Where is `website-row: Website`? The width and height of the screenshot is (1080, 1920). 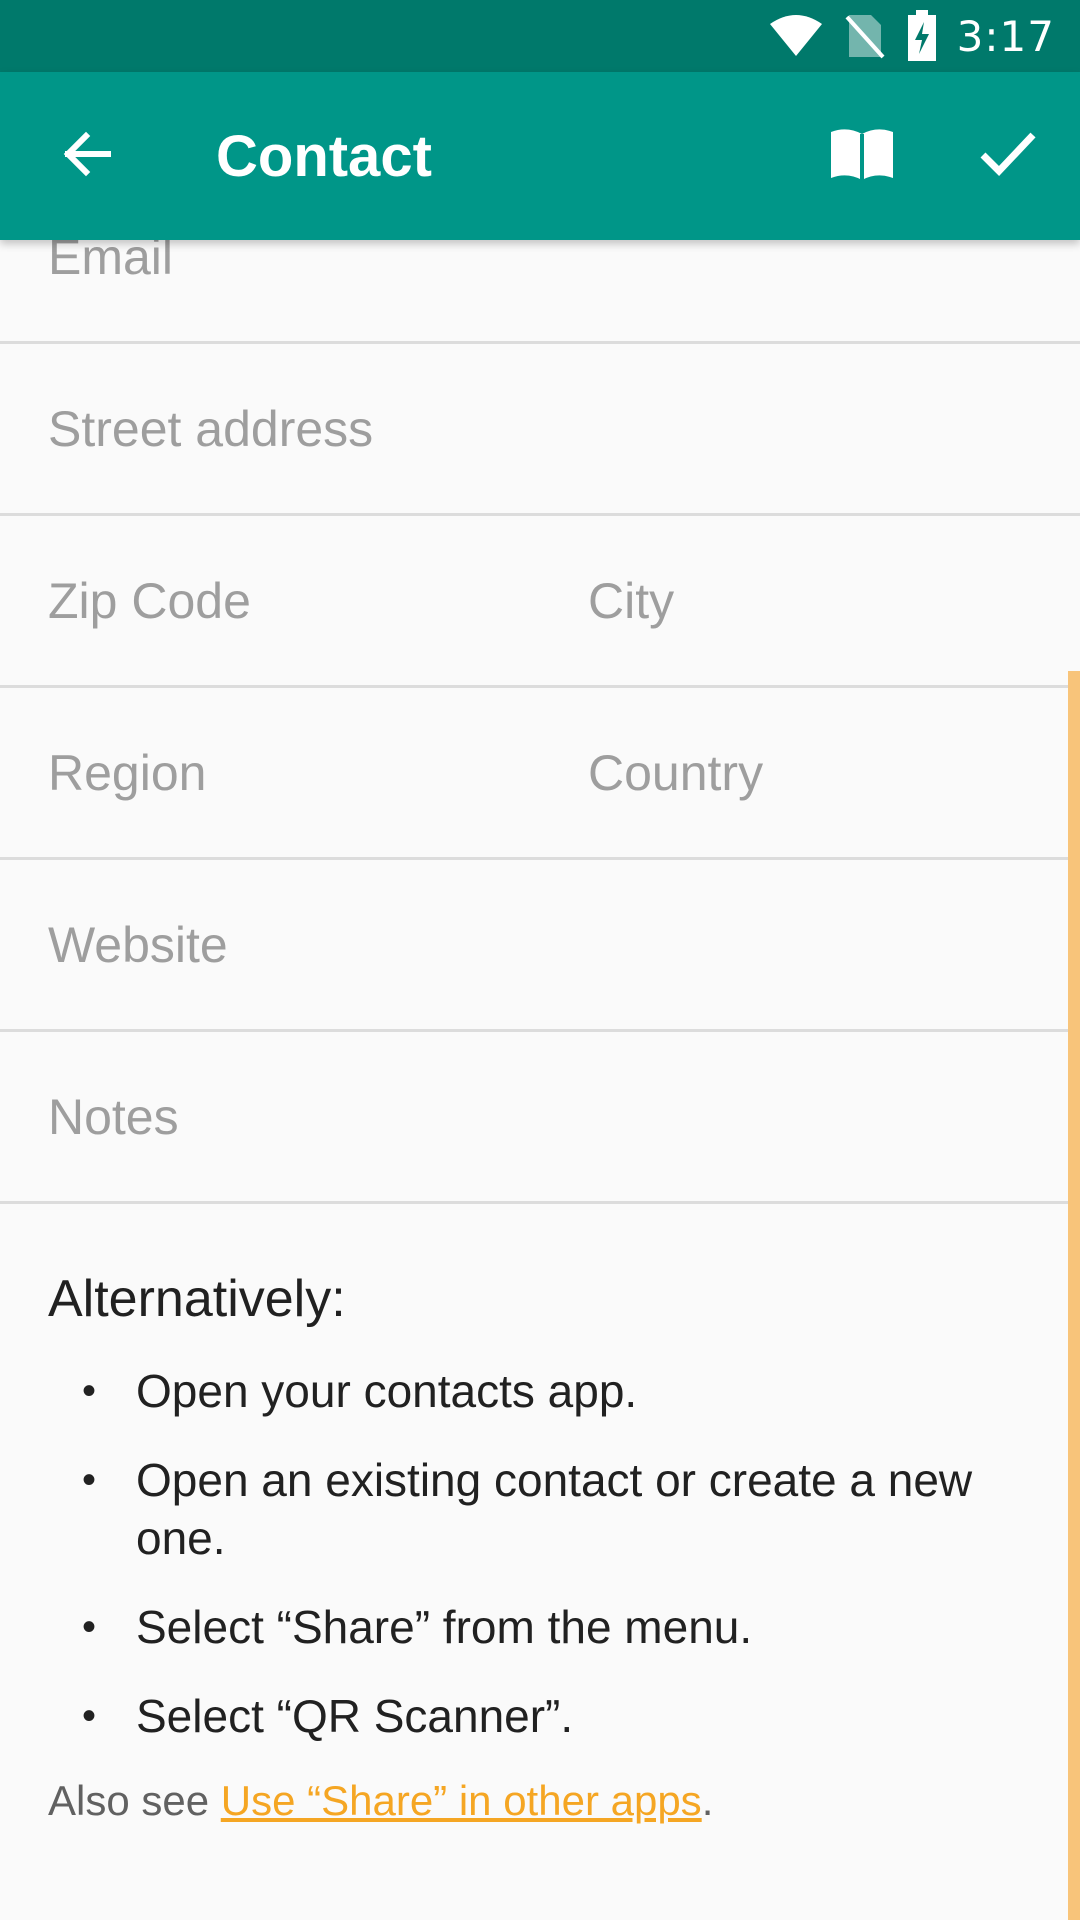 website-row: Website is located at coordinates (540, 946).